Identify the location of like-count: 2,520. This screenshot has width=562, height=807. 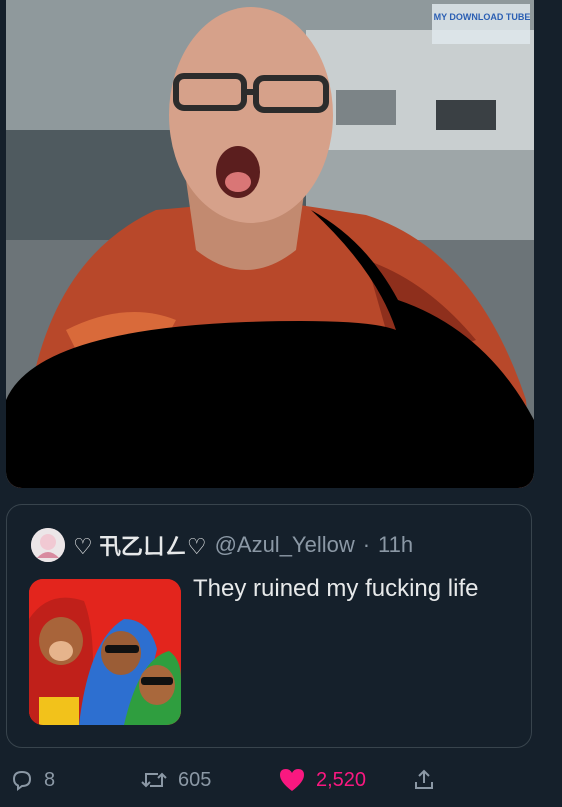
(341, 779).